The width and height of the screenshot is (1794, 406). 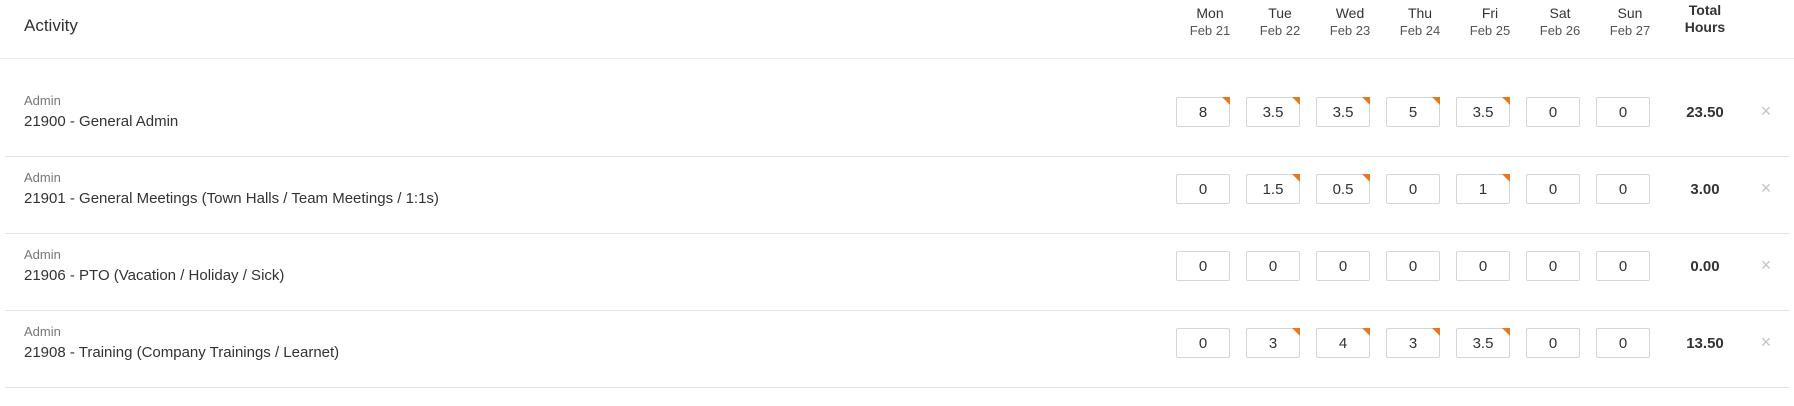 What do you see at coordinates (1560, 21) in the screenshot?
I see `day-header-sat: Sat Feb 26` at bounding box center [1560, 21].